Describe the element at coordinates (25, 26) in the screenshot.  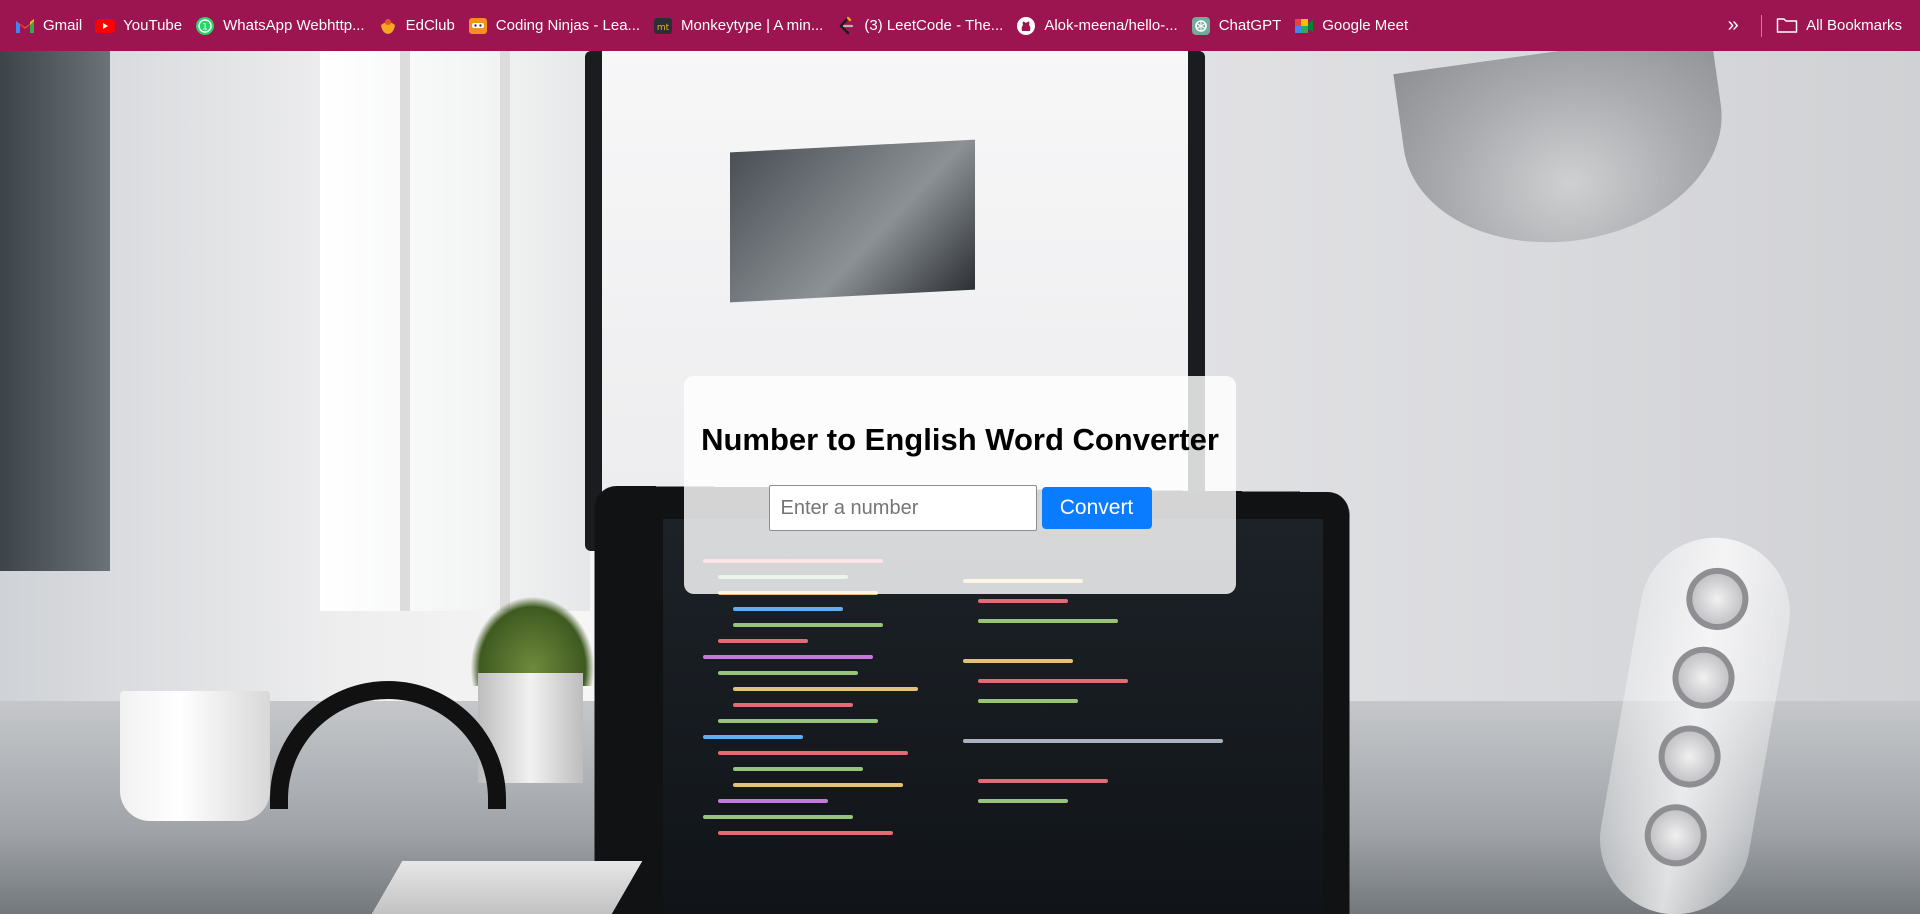
I see `gmail-icon` at that location.